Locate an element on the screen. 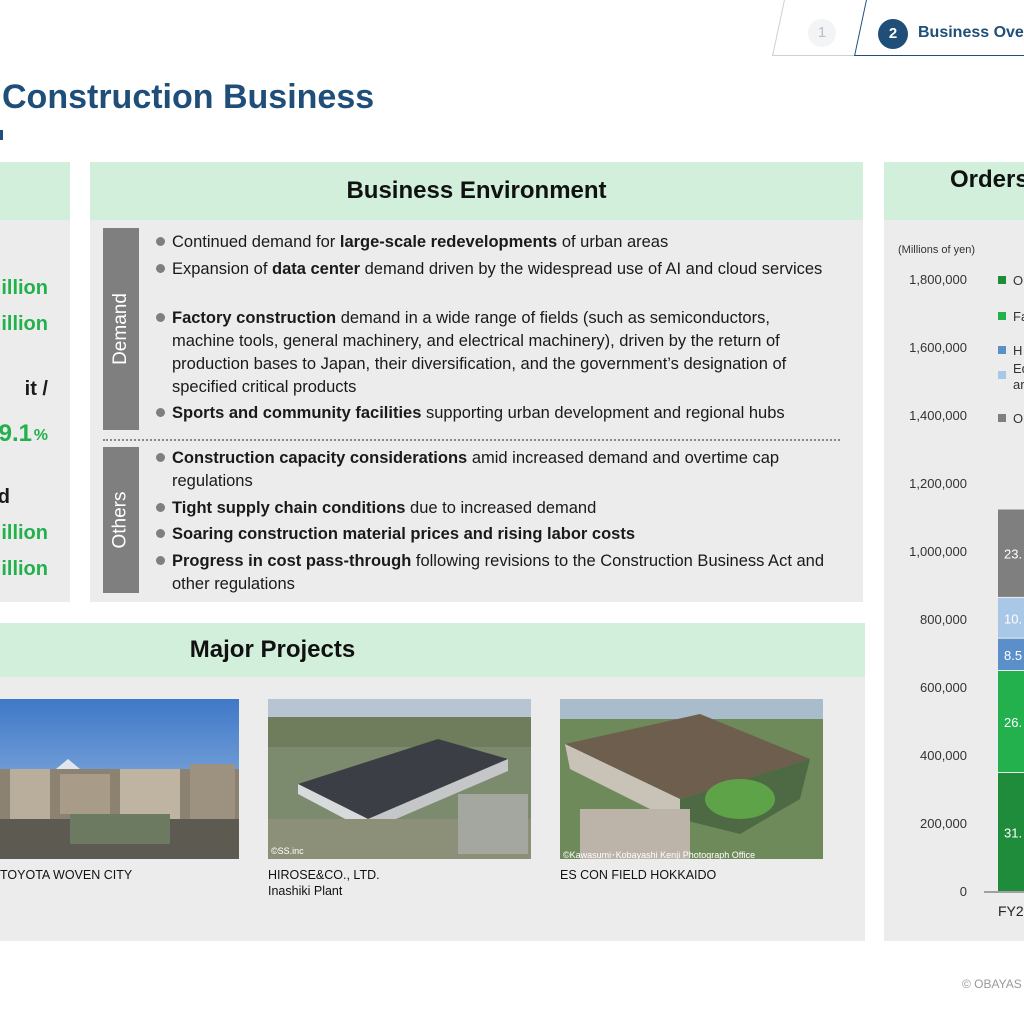 The image size is (1024, 1024). project-caption-2-sub: Inashiki Plant is located at coordinates (305, 891).